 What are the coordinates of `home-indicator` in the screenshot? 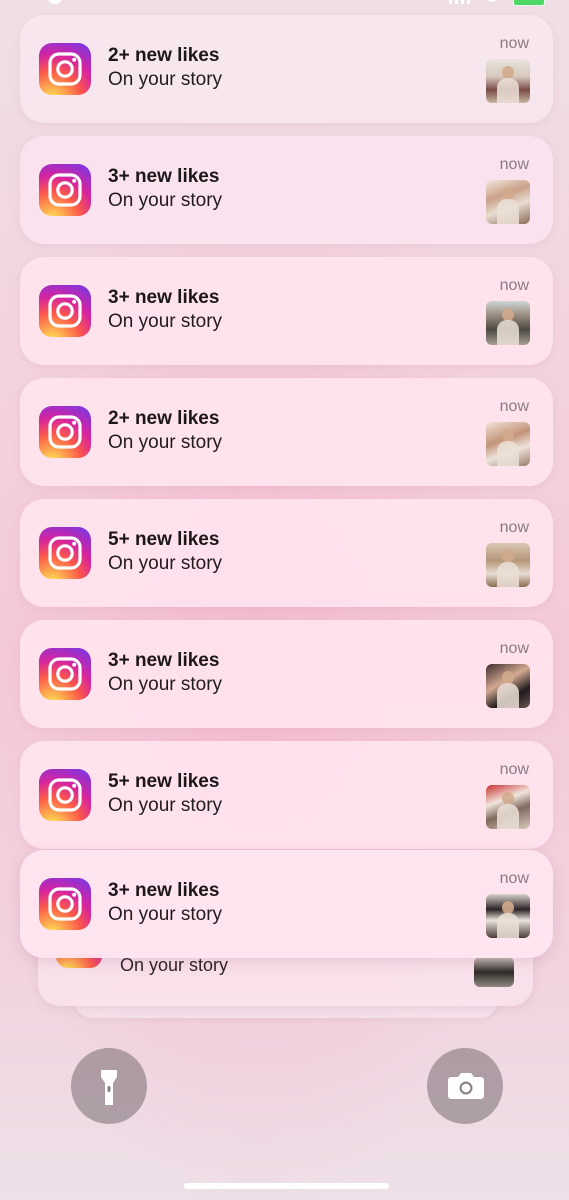 It's located at (286, 1186).